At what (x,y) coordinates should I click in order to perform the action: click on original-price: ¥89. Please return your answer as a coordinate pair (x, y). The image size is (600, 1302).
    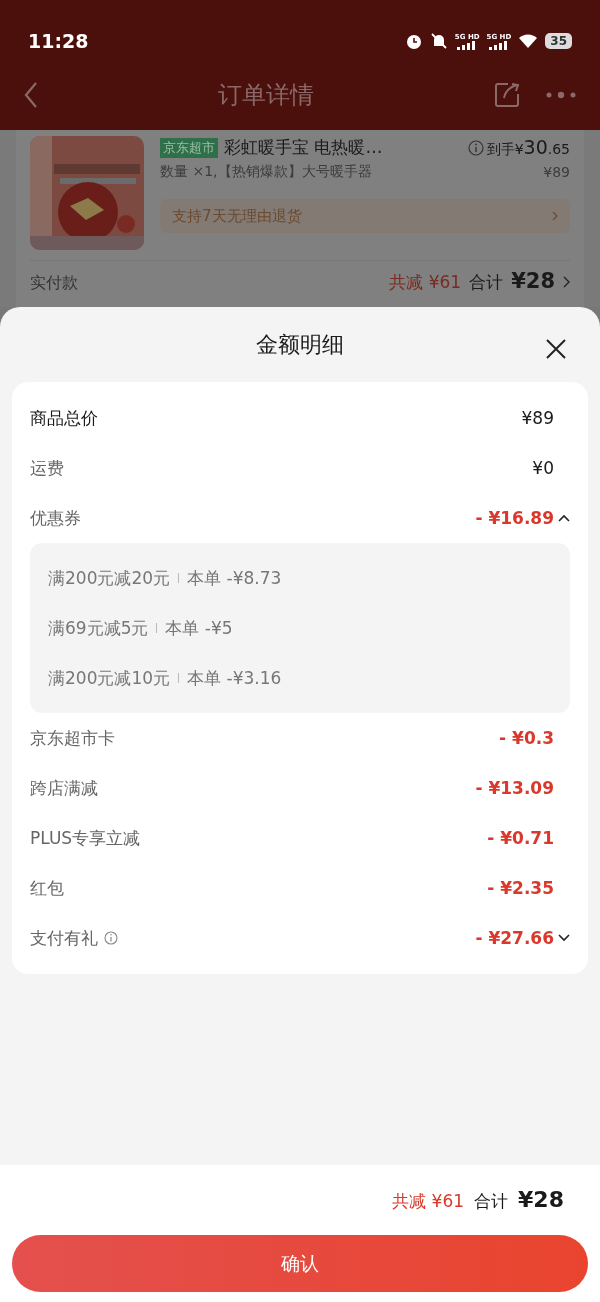
    Looking at the image, I should click on (556, 172).